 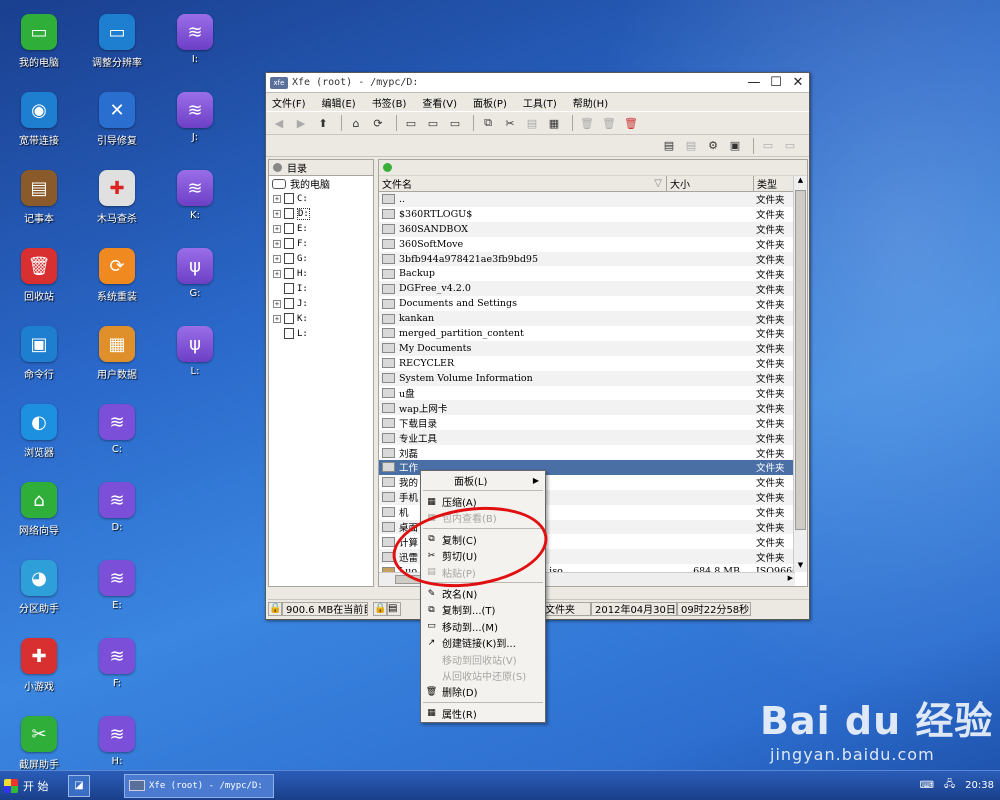 What do you see at coordinates (593, 408) in the screenshot?
I see `file-row: wap上网卡 文件夹` at bounding box center [593, 408].